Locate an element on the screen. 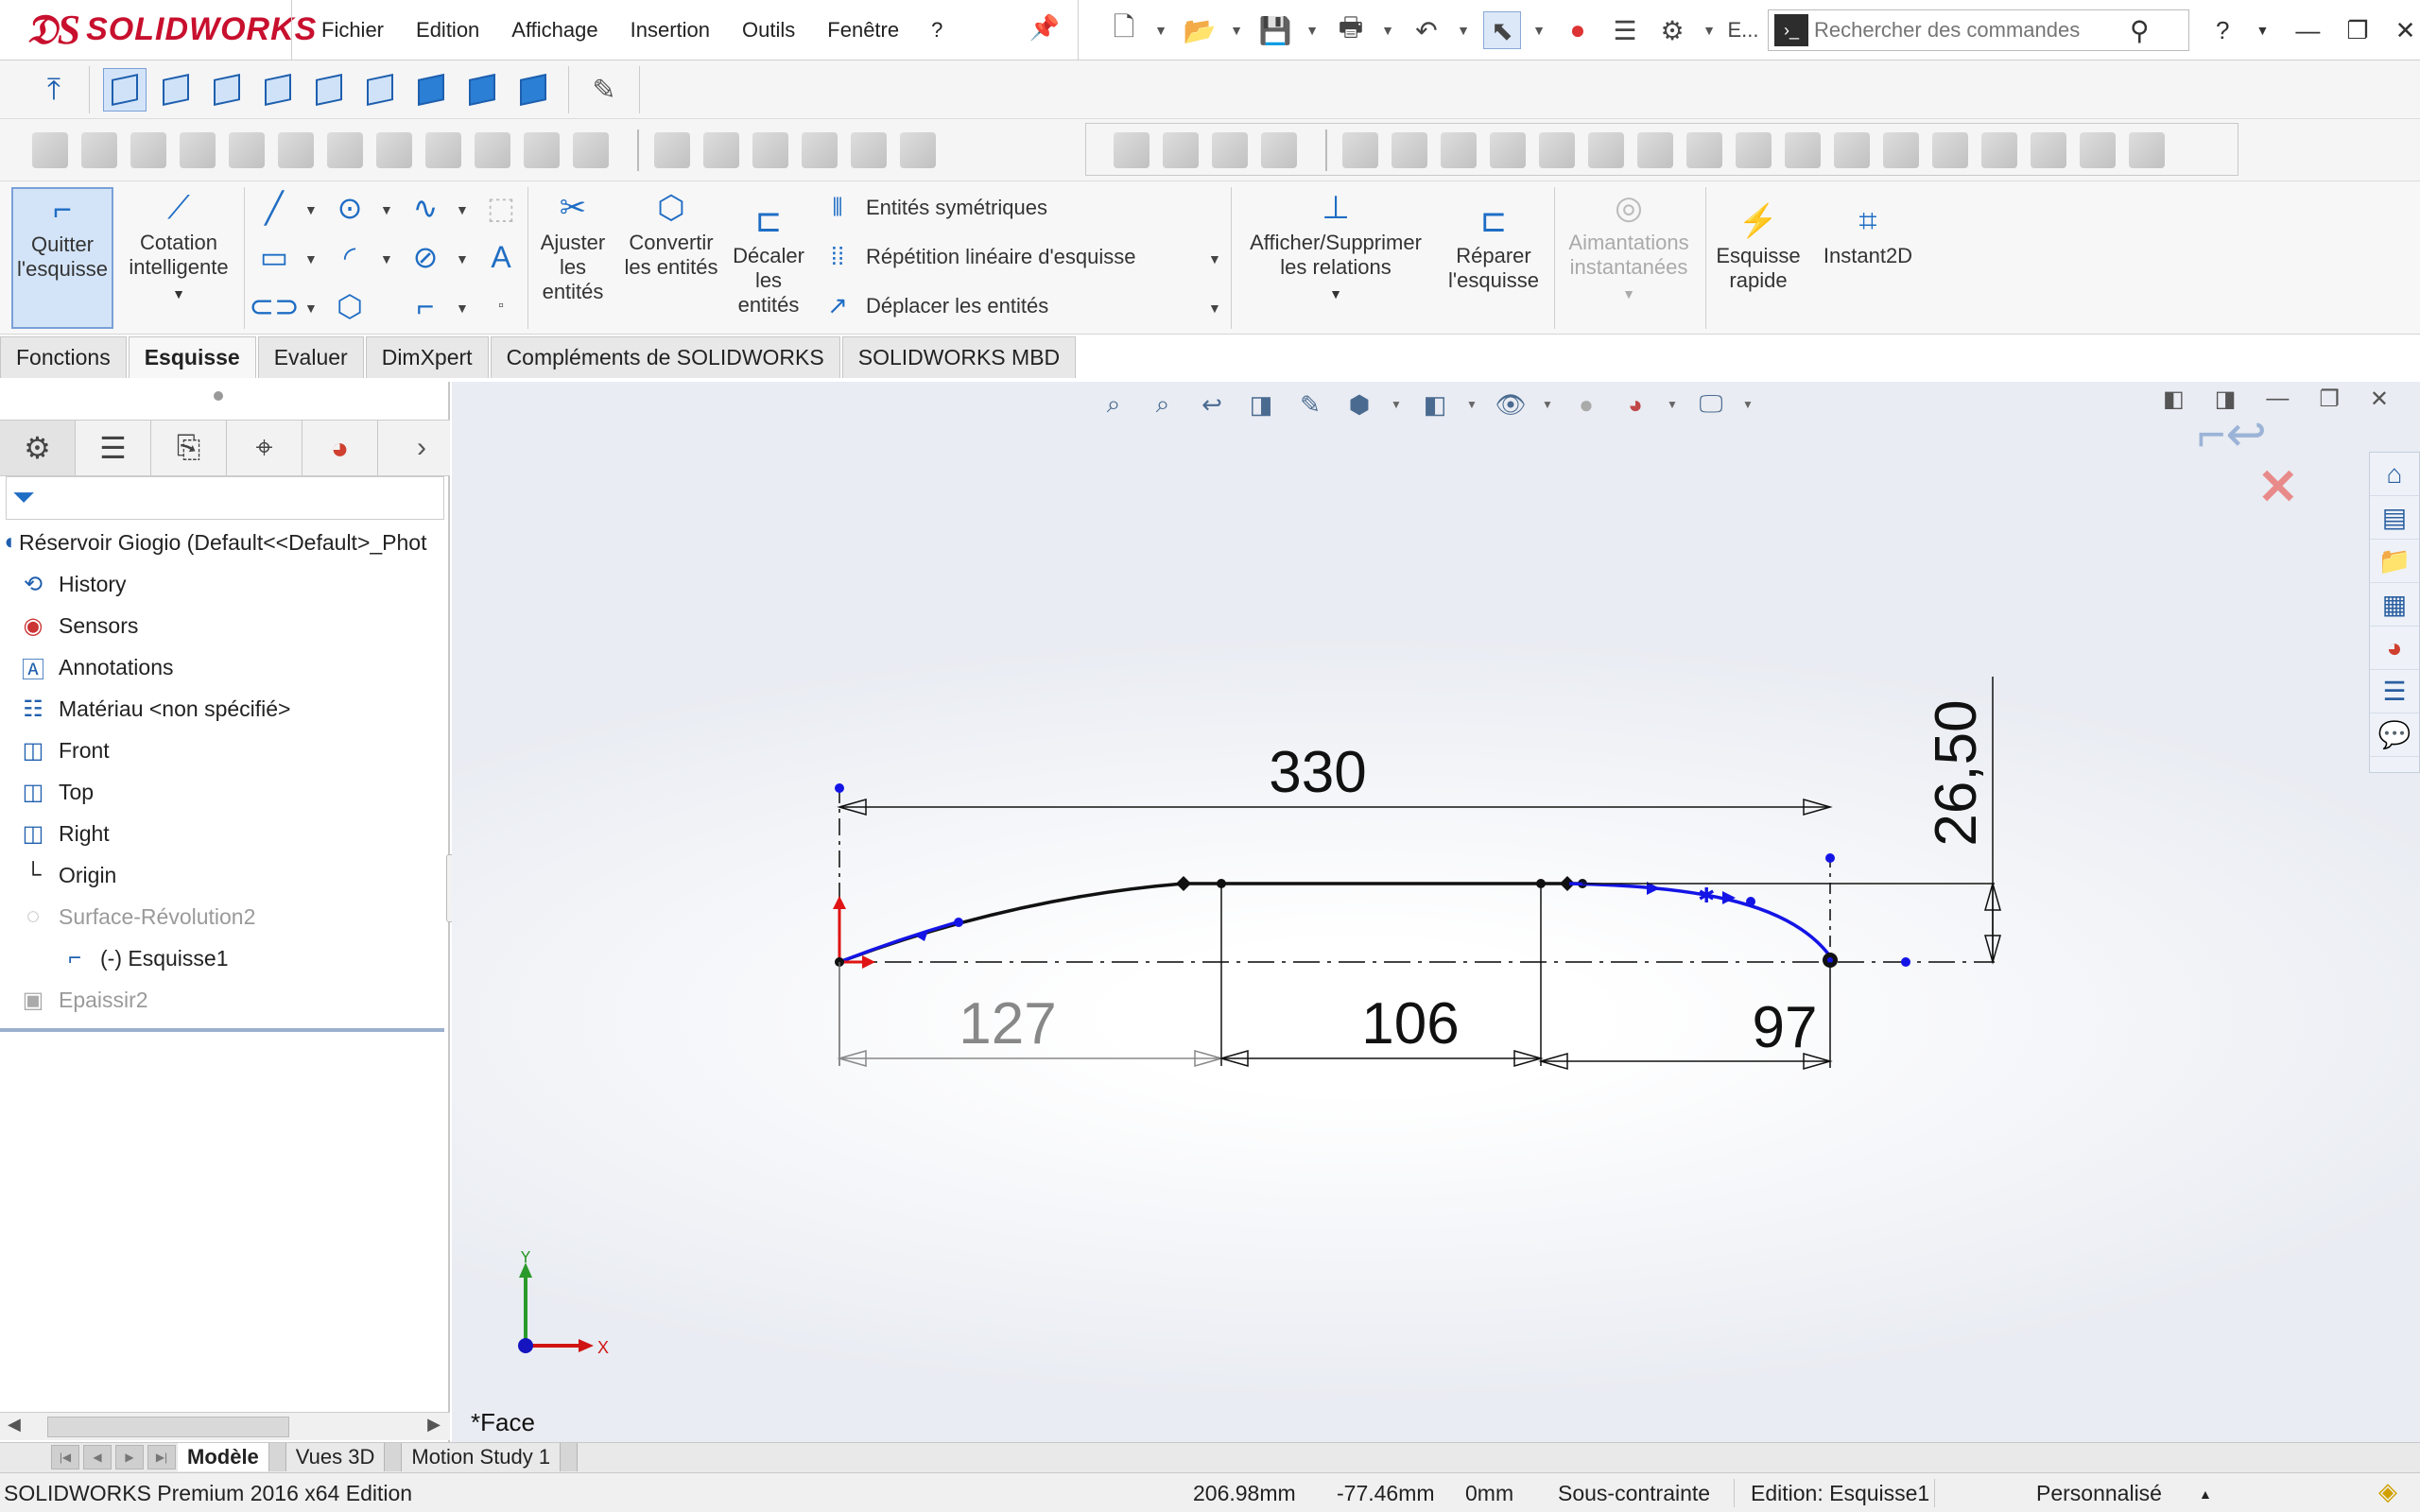 The height and width of the screenshot is (1512, 2420). dimension-total: 330 is located at coordinates (1317, 772).